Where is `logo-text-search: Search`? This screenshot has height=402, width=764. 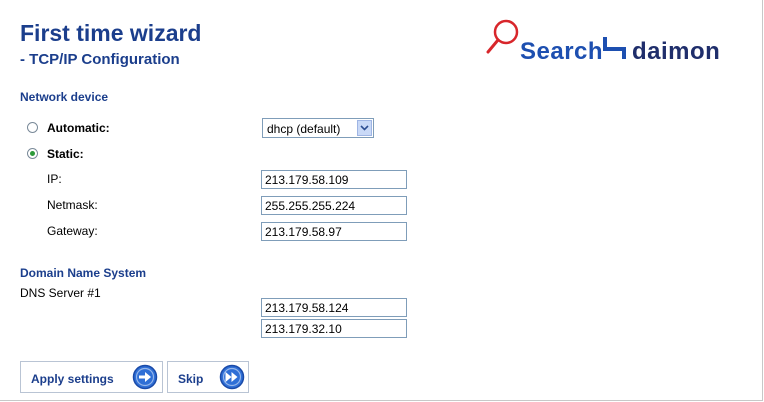 logo-text-search: Search is located at coordinates (562, 51).